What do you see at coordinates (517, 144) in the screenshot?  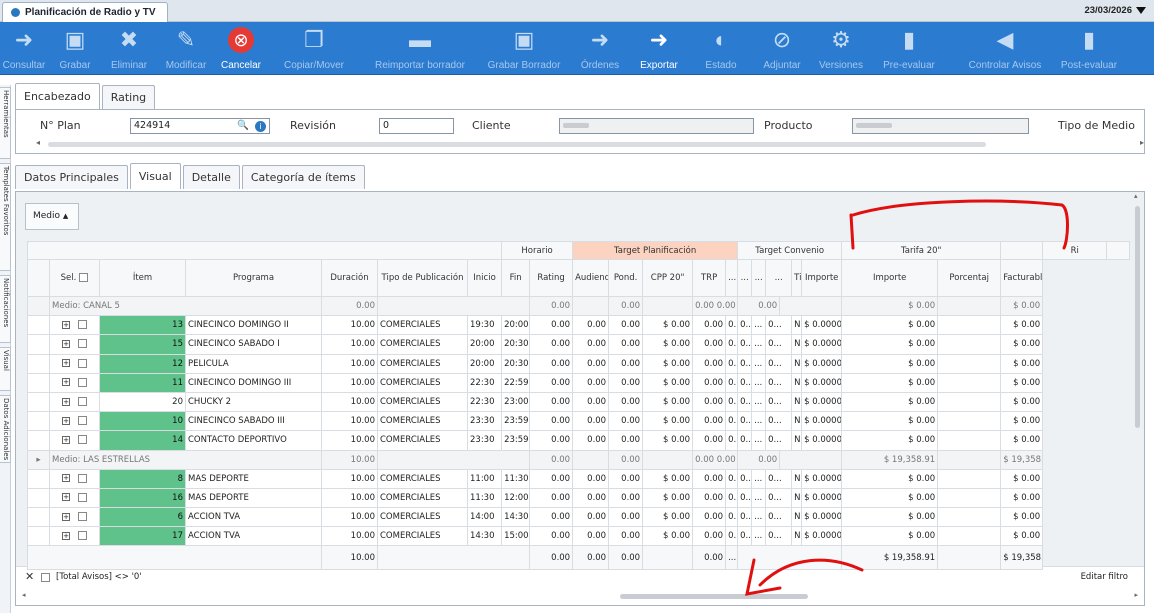 I see `scroll-thumb` at bounding box center [517, 144].